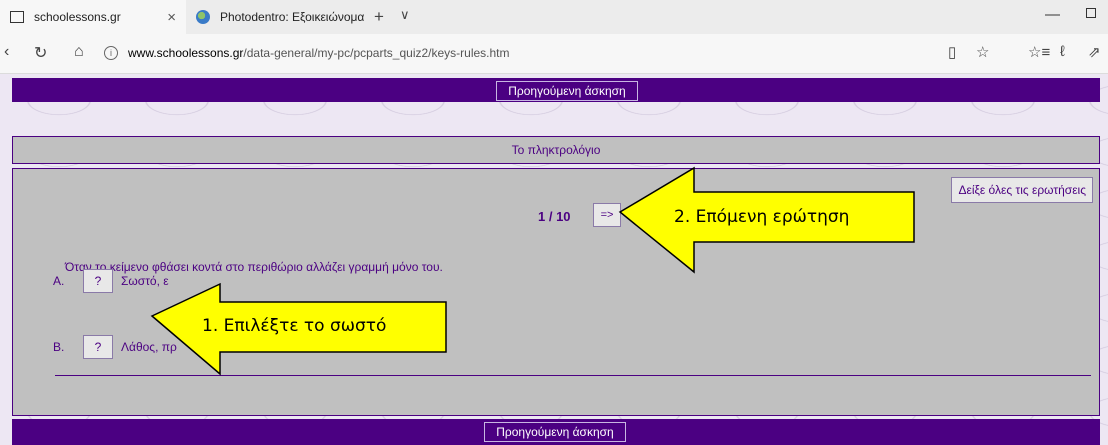  What do you see at coordinates (1094, 52) in the screenshot?
I see `share-icon: ⇗` at bounding box center [1094, 52].